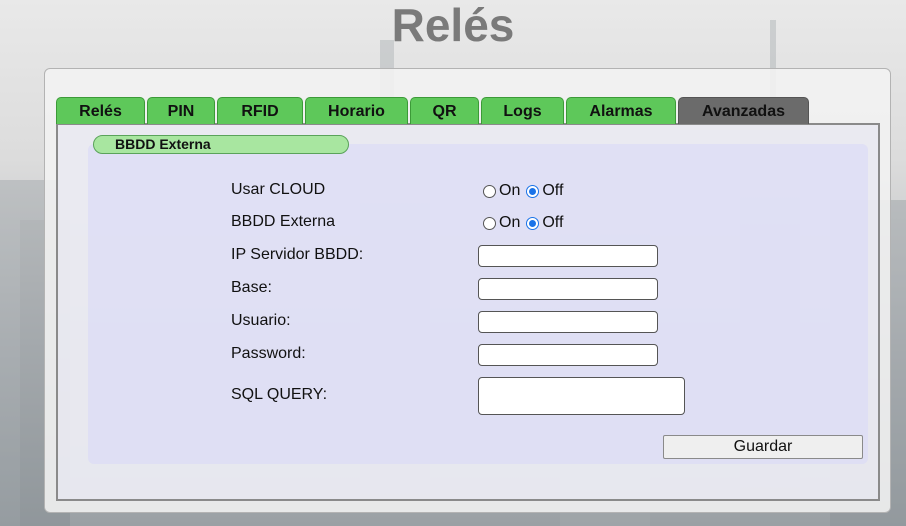 The width and height of the screenshot is (906, 526). I want to click on bbdd-externa-on-radio, so click(489, 223).